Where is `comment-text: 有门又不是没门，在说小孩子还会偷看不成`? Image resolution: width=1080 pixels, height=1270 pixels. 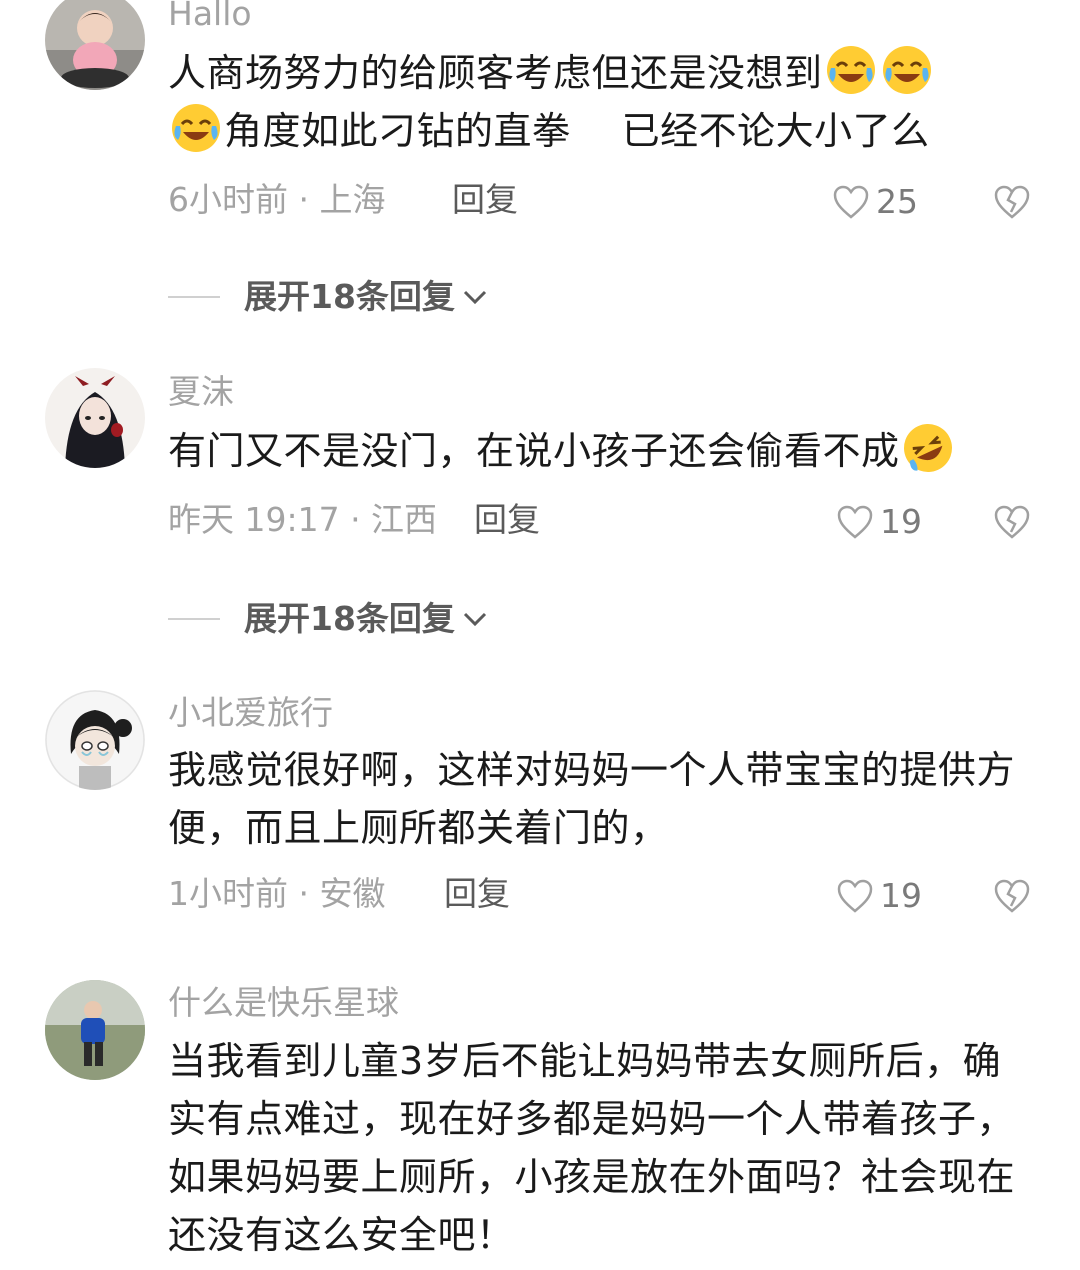 comment-text: 有门又不是没门，在说小孩子还会偷看不成 is located at coordinates (603, 451).